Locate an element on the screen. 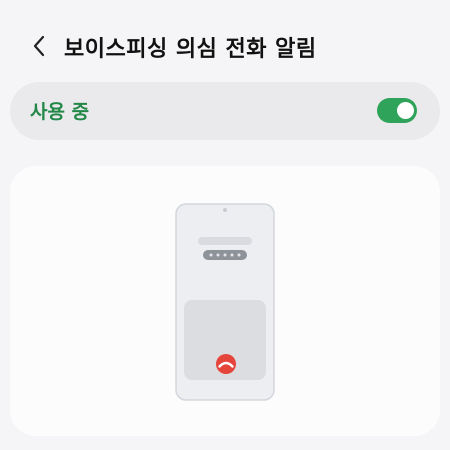 The image size is (450, 450). toggle-label: 사용 중 is located at coordinates (60, 112).